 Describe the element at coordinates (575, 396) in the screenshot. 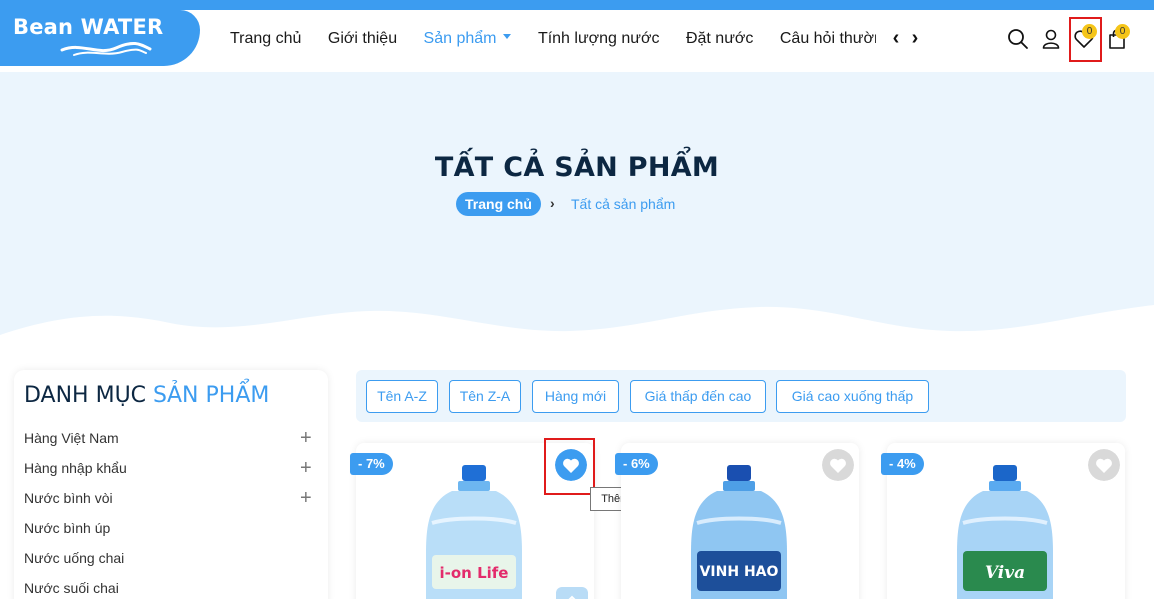

I see `sort-newest-button: Hàng mới` at that location.